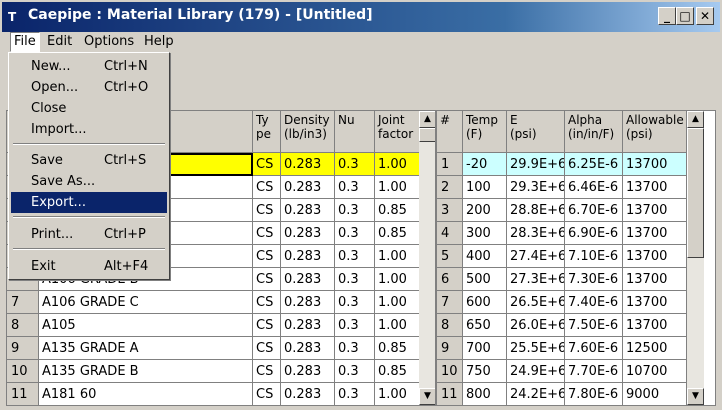  What do you see at coordinates (536, 394) in the screenshot?
I see `property-e-cell: 24.2E+6` at bounding box center [536, 394].